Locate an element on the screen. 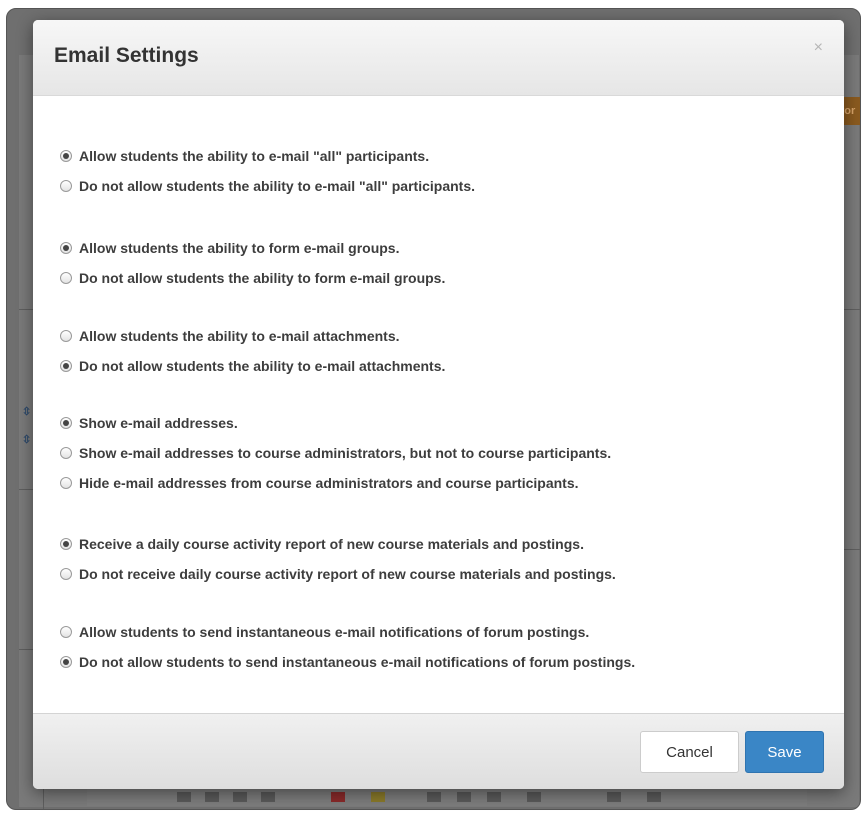  save-button: Save is located at coordinates (784, 752).